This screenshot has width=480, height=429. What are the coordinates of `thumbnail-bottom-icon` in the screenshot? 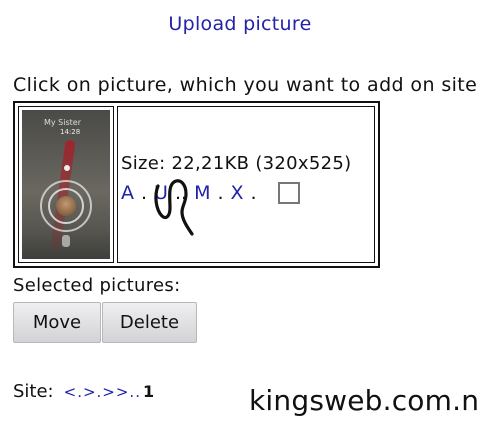 It's located at (66, 241).